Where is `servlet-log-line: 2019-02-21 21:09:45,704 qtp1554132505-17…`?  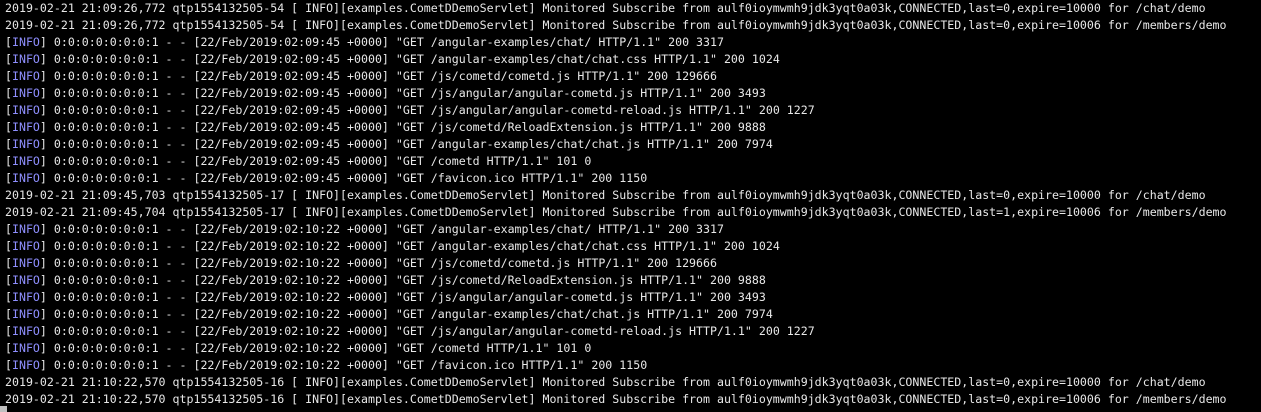
servlet-log-line: 2019-02-21 21:09:45,704 qtp1554132505-17… is located at coordinates (630, 212).